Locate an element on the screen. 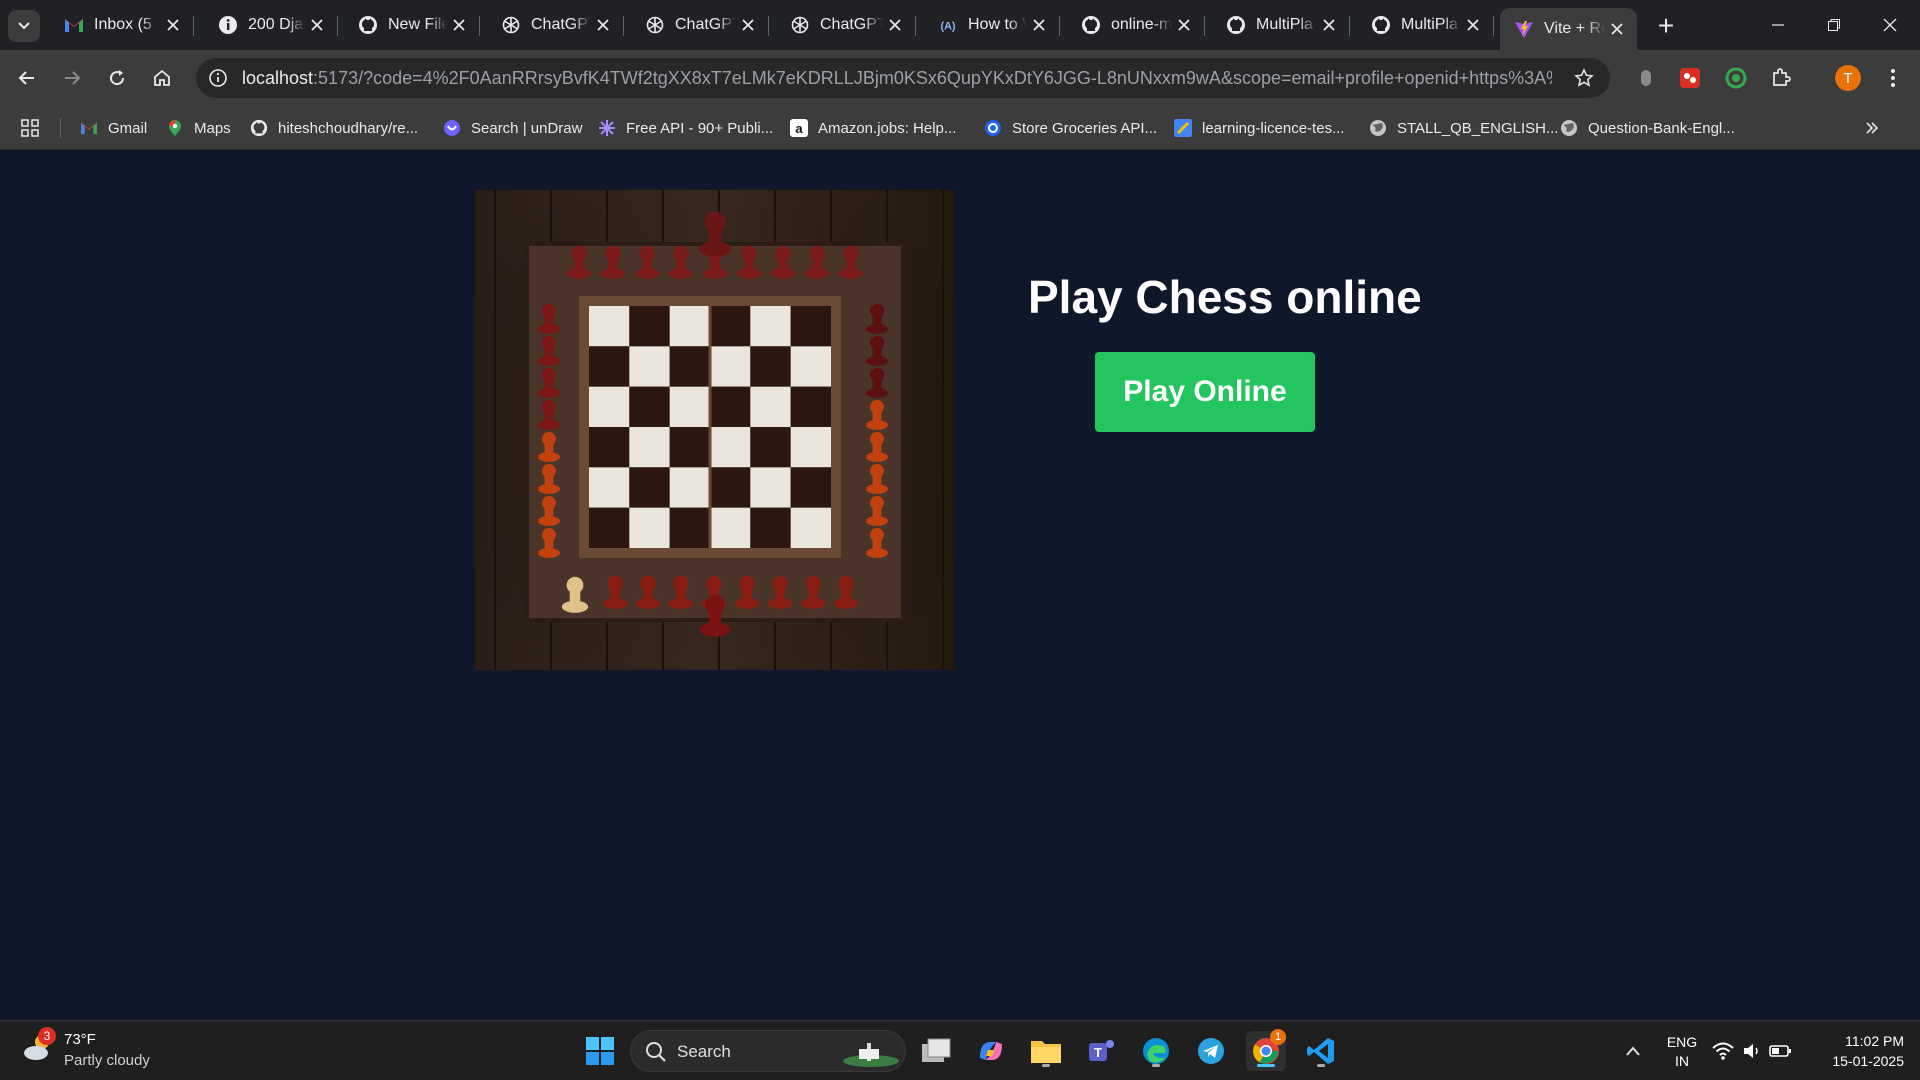  weather-badge: 3 is located at coordinates (47, 1036).